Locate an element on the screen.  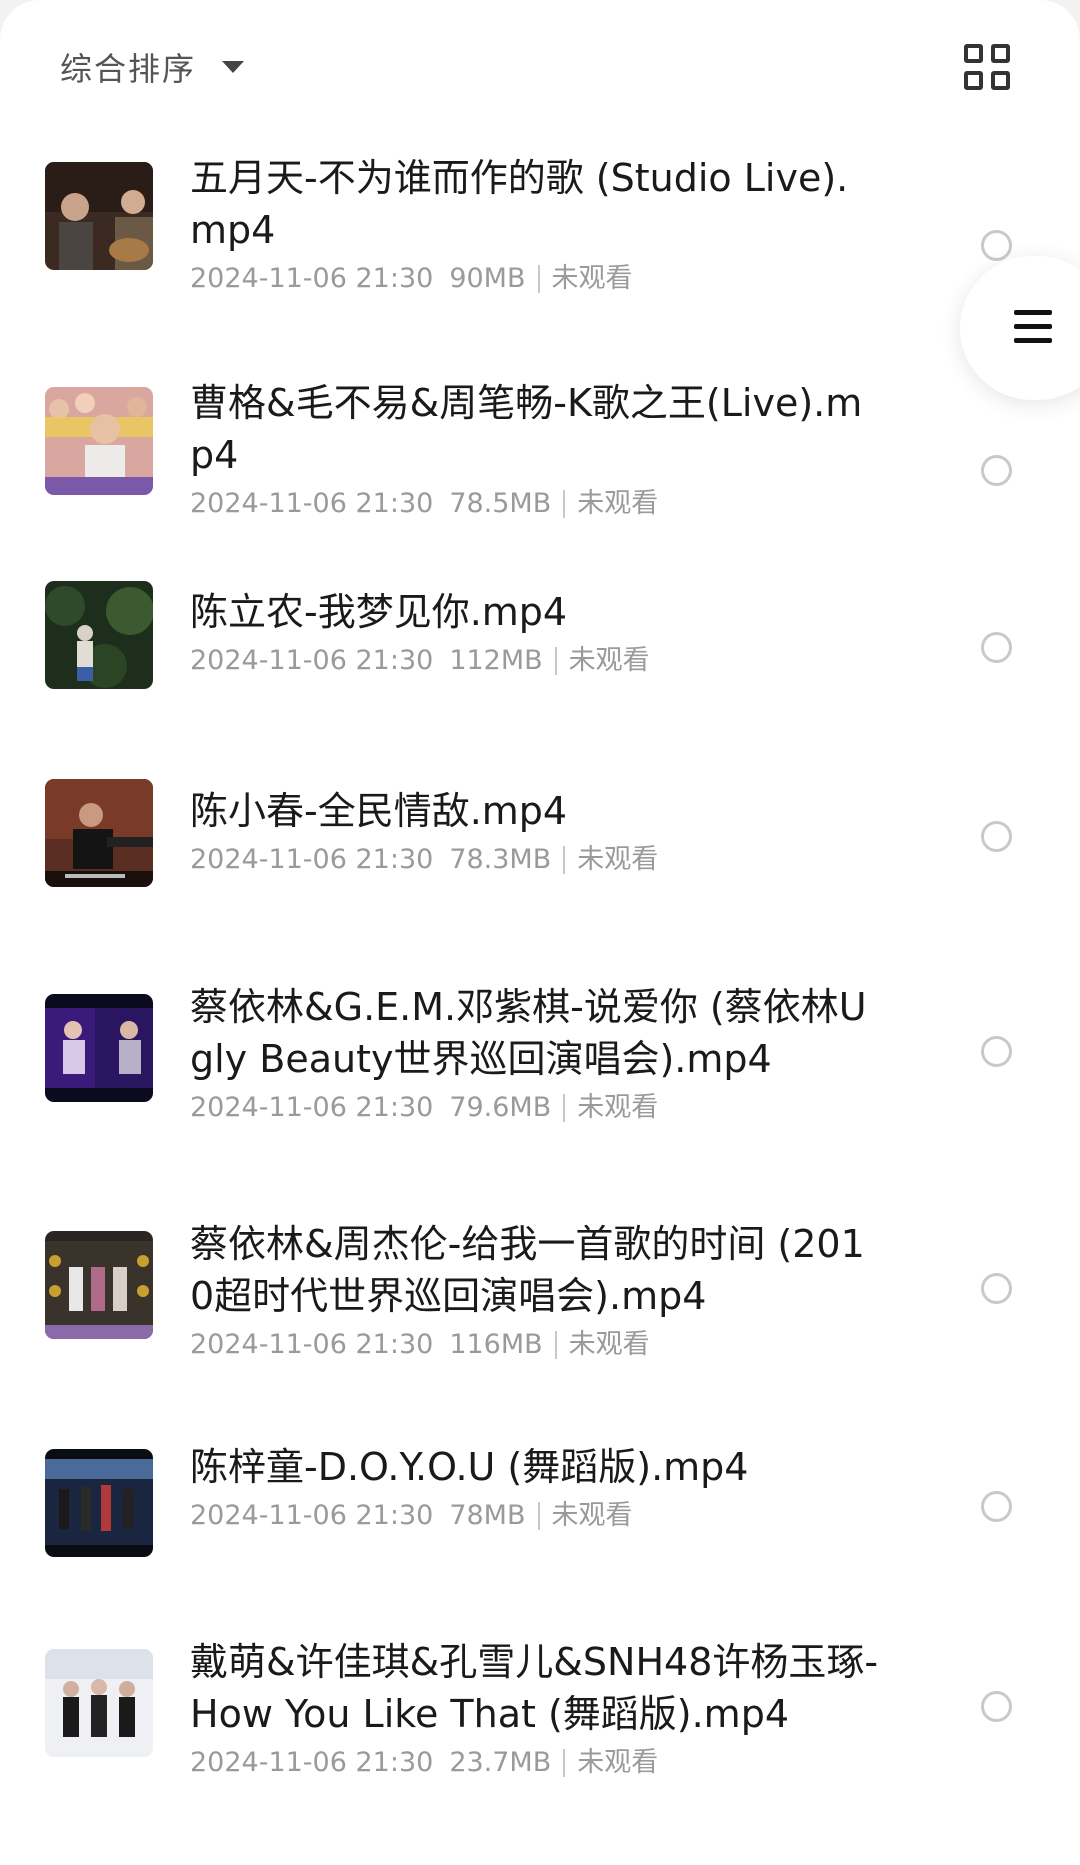
sort-dropdown: 综合排序 is located at coordinates (152, 67).